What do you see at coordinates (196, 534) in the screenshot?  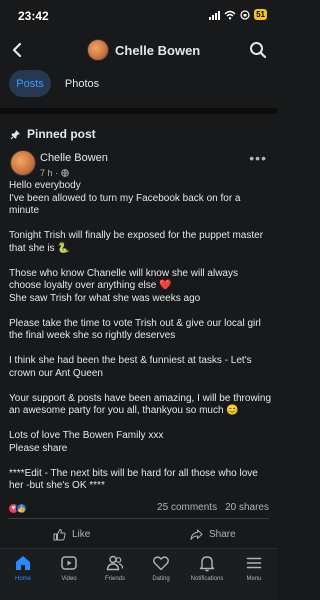 I see `share-icon` at bounding box center [196, 534].